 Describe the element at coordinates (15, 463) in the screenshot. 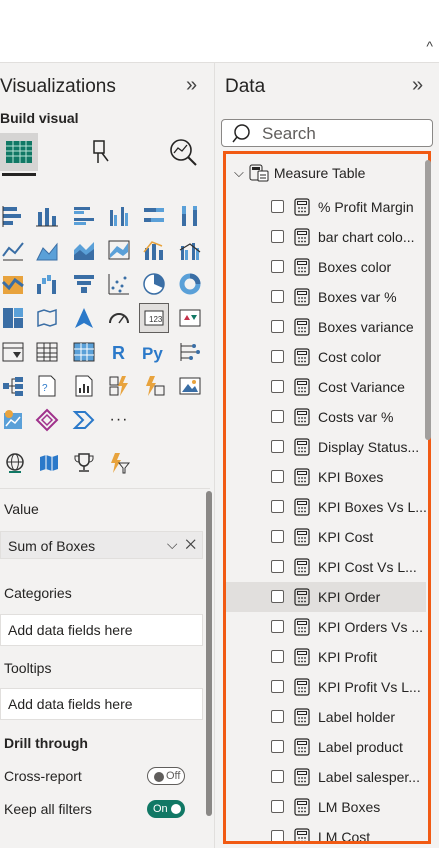

I see `globe-custom-visual-icon` at that location.